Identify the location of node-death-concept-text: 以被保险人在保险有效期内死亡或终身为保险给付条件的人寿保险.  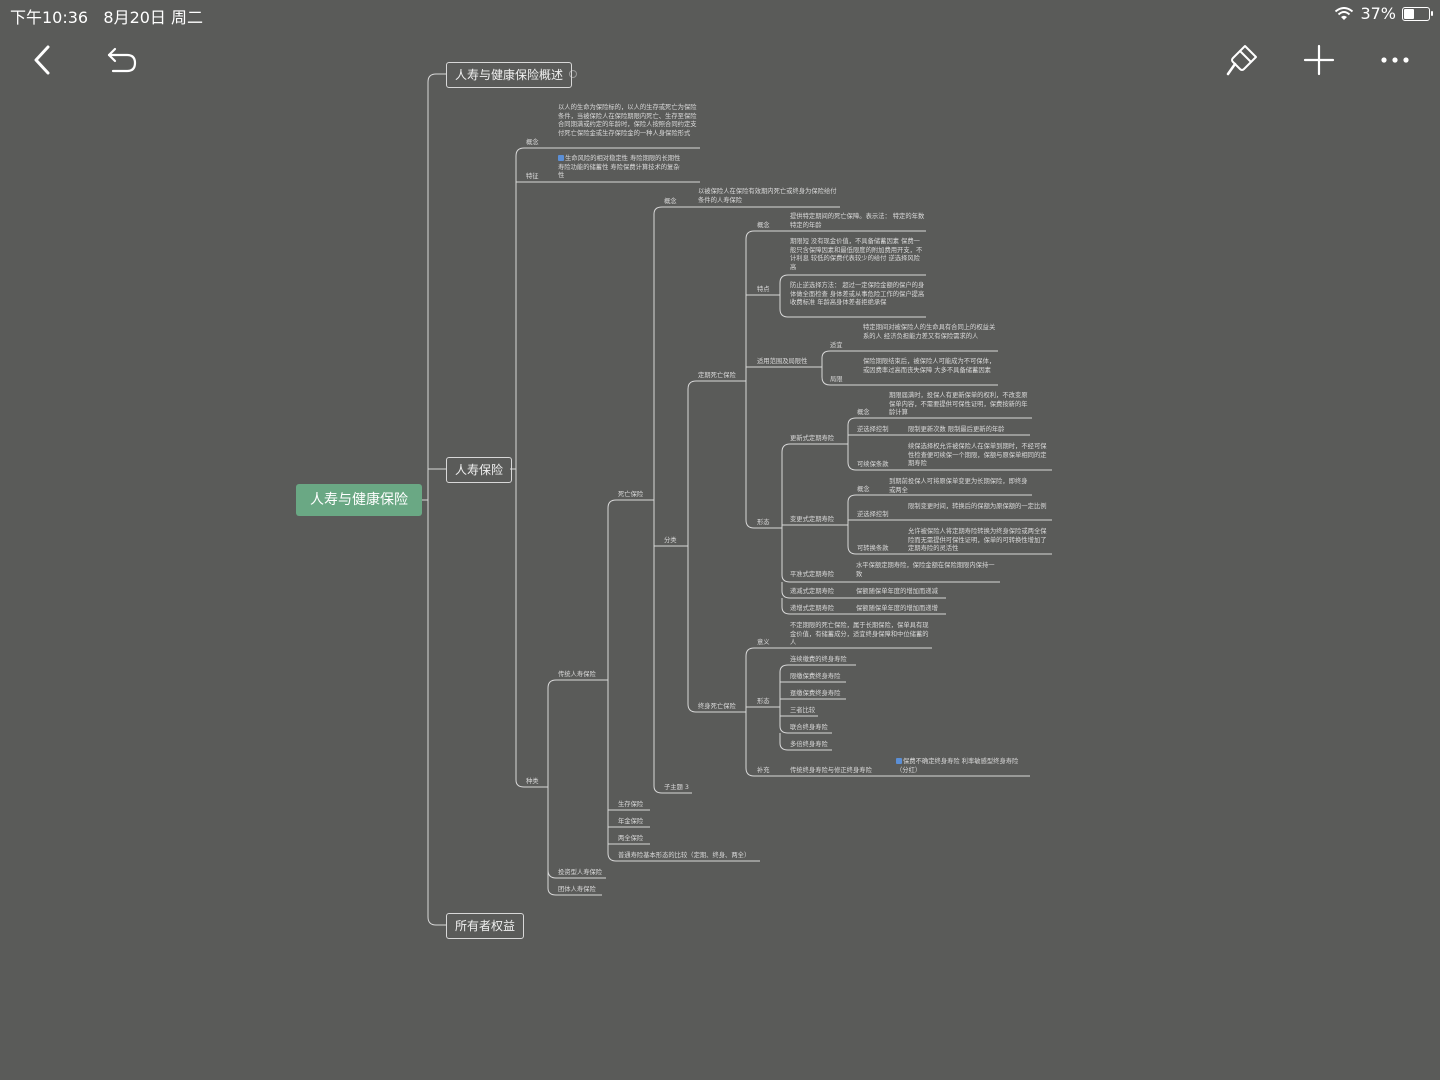
(769, 196).